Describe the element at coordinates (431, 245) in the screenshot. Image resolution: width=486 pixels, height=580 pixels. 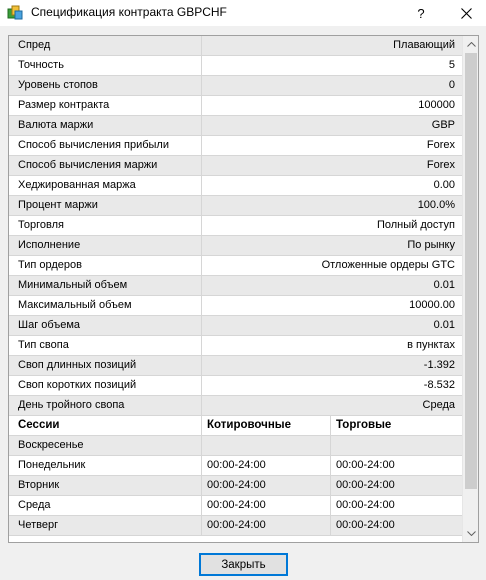
I see `property-value: По рынку` at that location.